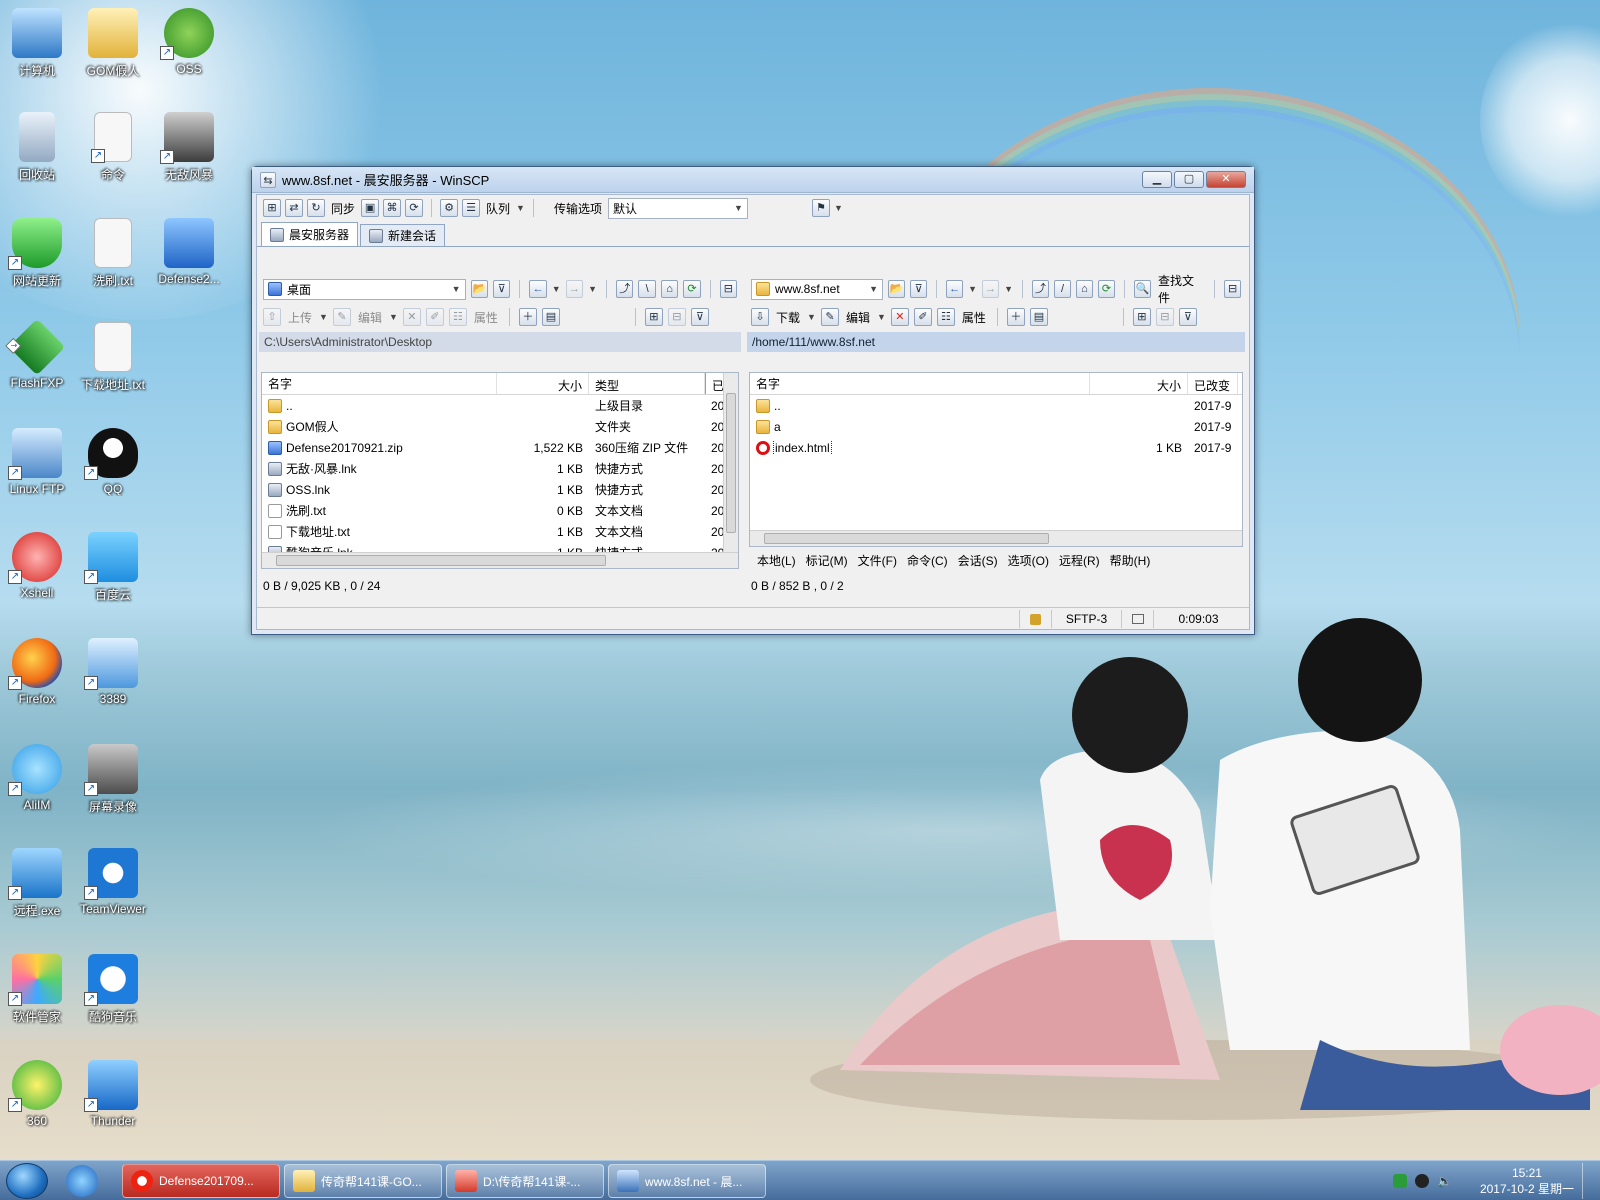  Describe the element at coordinates (919, 289) in the screenshot. I see `filter-icon: ⊽` at that location.